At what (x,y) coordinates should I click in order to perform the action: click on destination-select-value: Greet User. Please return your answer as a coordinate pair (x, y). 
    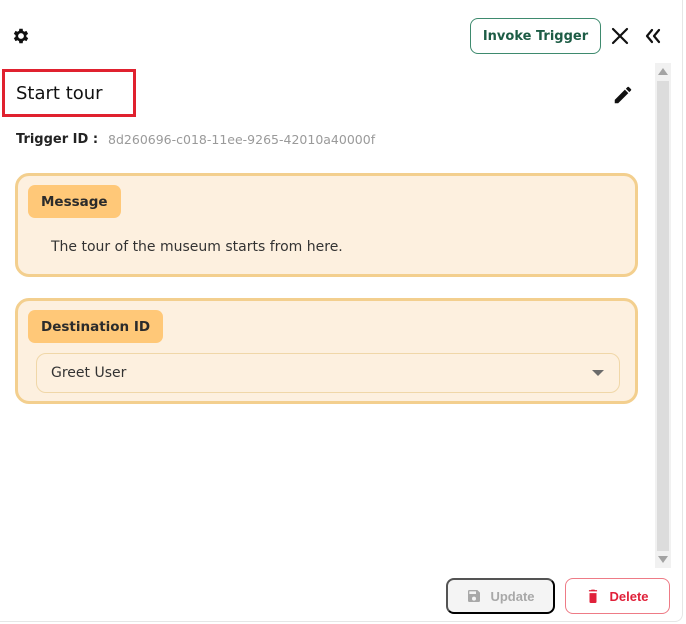
    Looking at the image, I should click on (89, 373).